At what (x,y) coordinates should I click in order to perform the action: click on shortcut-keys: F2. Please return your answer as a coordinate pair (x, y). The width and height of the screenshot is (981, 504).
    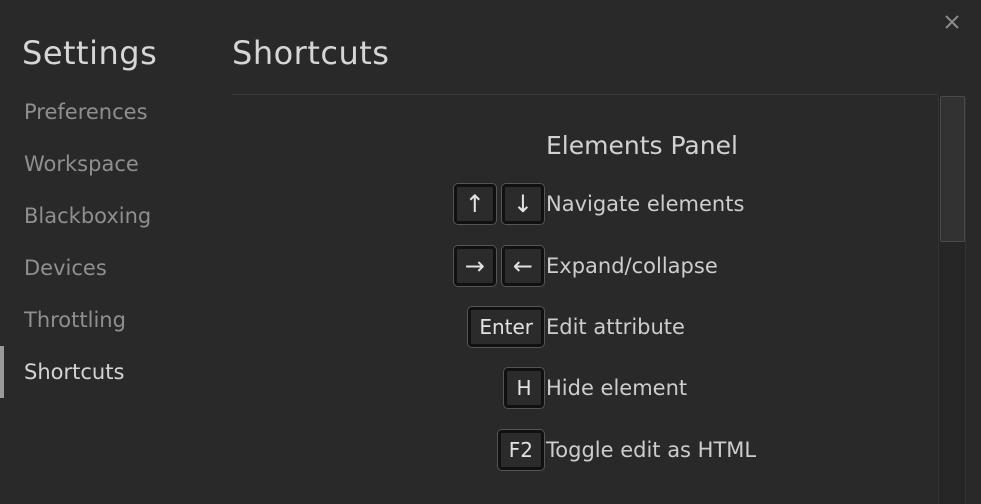
    Looking at the image, I should click on (520, 450).